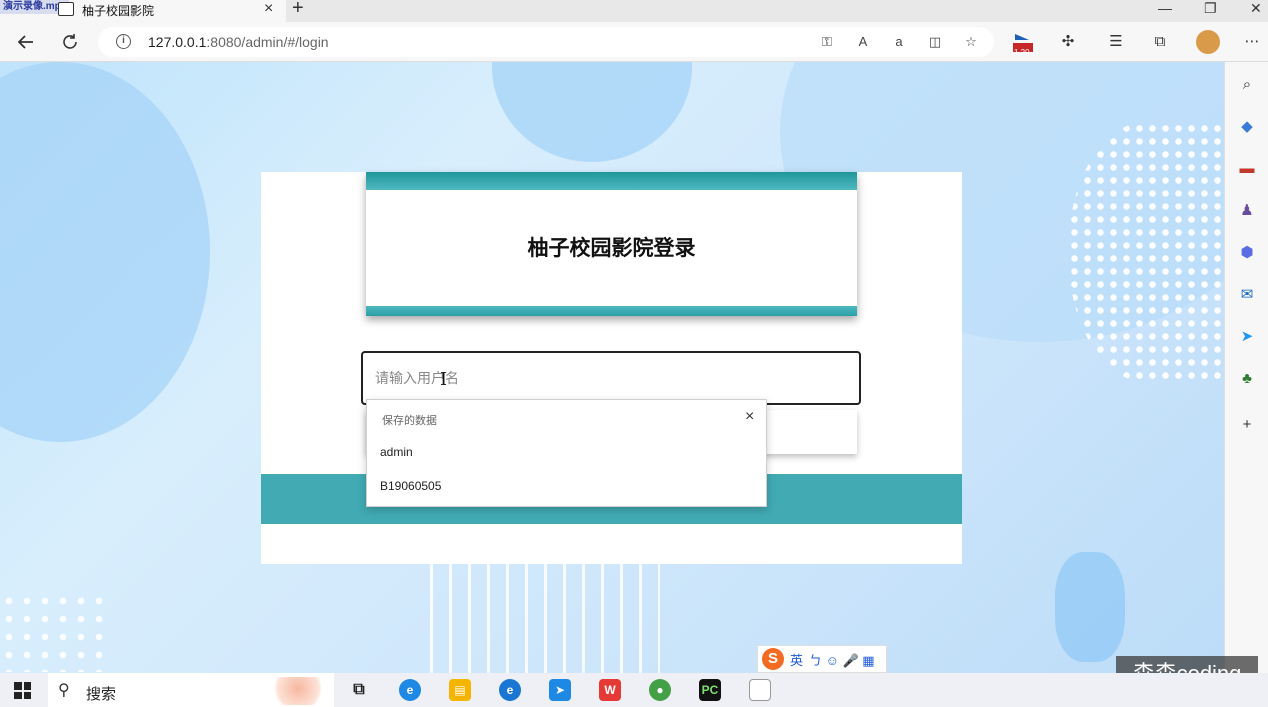 The image size is (1268, 707). Describe the element at coordinates (298, 10) in the screenshot. I see `new-tab-button: +` at that location.